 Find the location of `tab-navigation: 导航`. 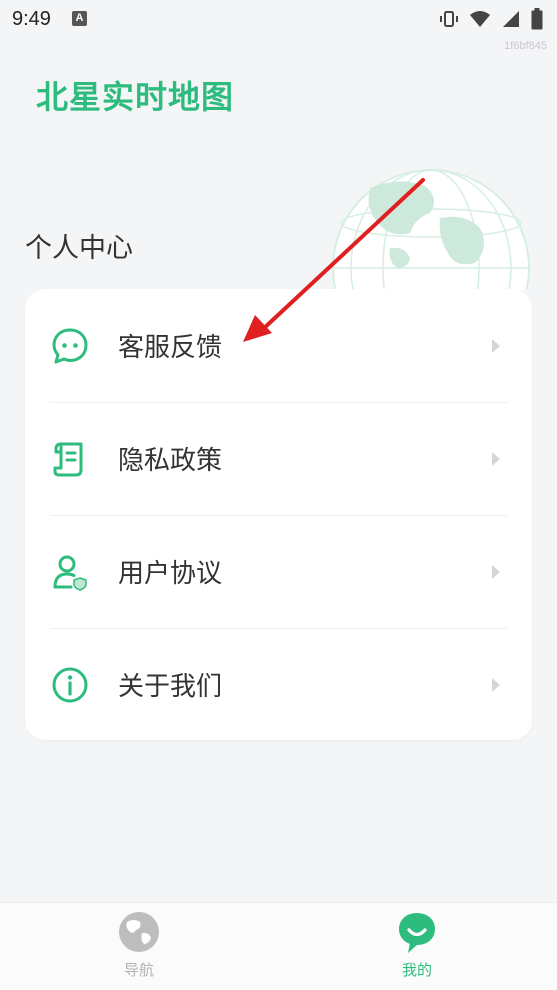

tab-navigation: 导航 is located at coordinates (139, 946).